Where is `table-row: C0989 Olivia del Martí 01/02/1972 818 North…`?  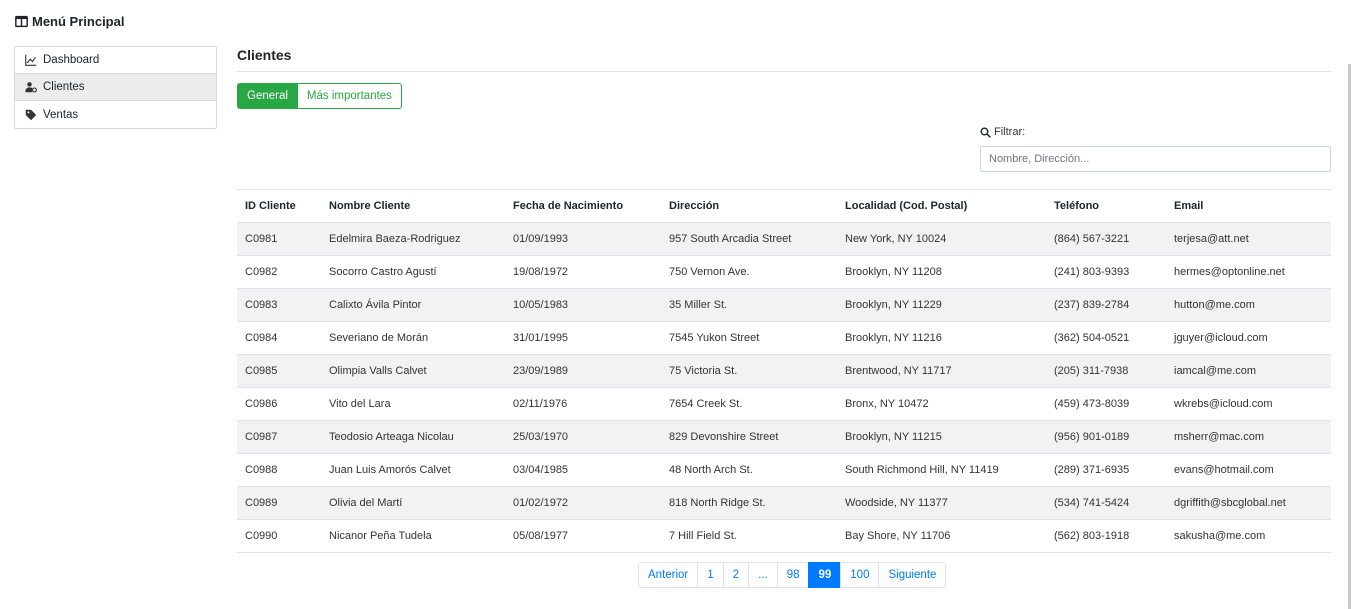 table-row: C0989 Olivia del Martí 01/02/1972 818 North… is located at coordinates (784, 503).